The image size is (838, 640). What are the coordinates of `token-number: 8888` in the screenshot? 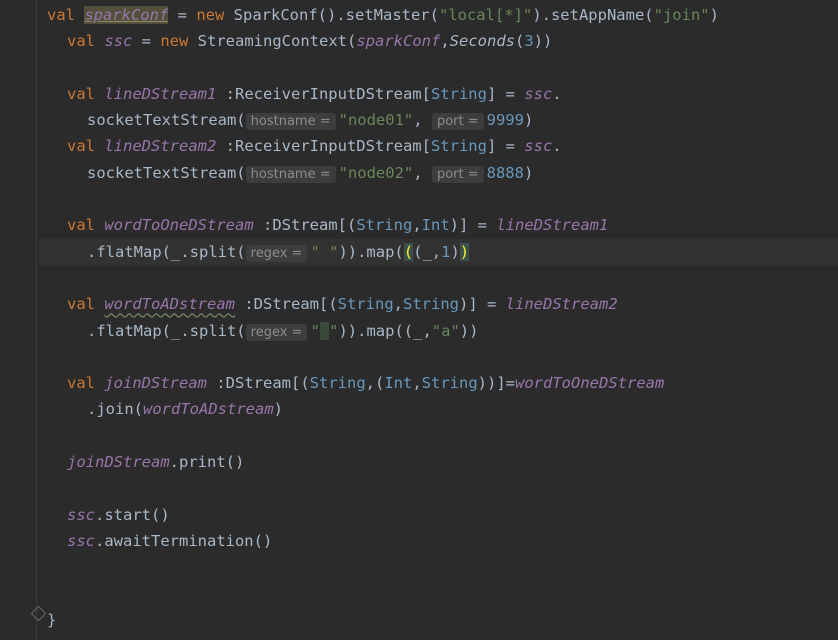 It's located at (505, 172).